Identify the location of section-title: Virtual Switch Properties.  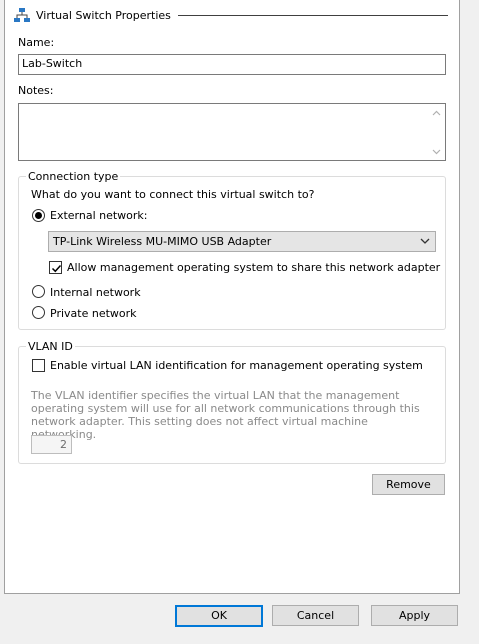
(103, 15).